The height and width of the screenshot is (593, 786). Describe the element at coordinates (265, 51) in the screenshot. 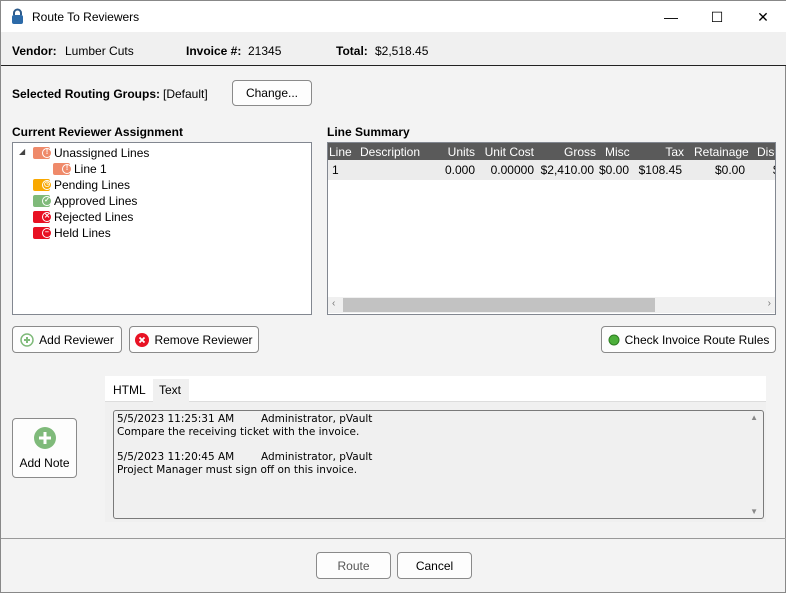

I see `invoice-value: 21345` at that location.